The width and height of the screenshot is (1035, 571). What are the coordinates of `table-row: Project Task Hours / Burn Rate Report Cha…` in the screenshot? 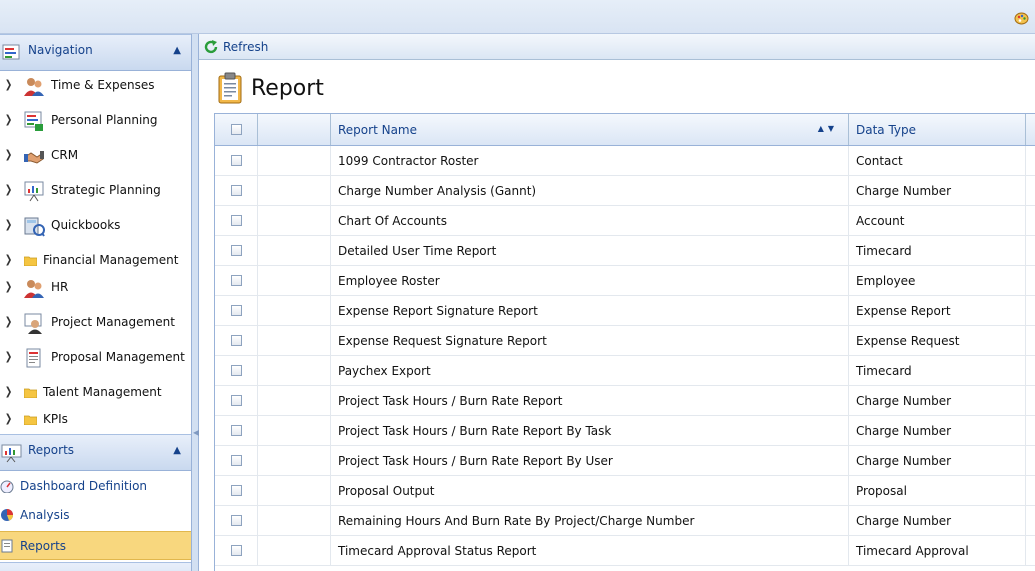 It's located at (625, 401).